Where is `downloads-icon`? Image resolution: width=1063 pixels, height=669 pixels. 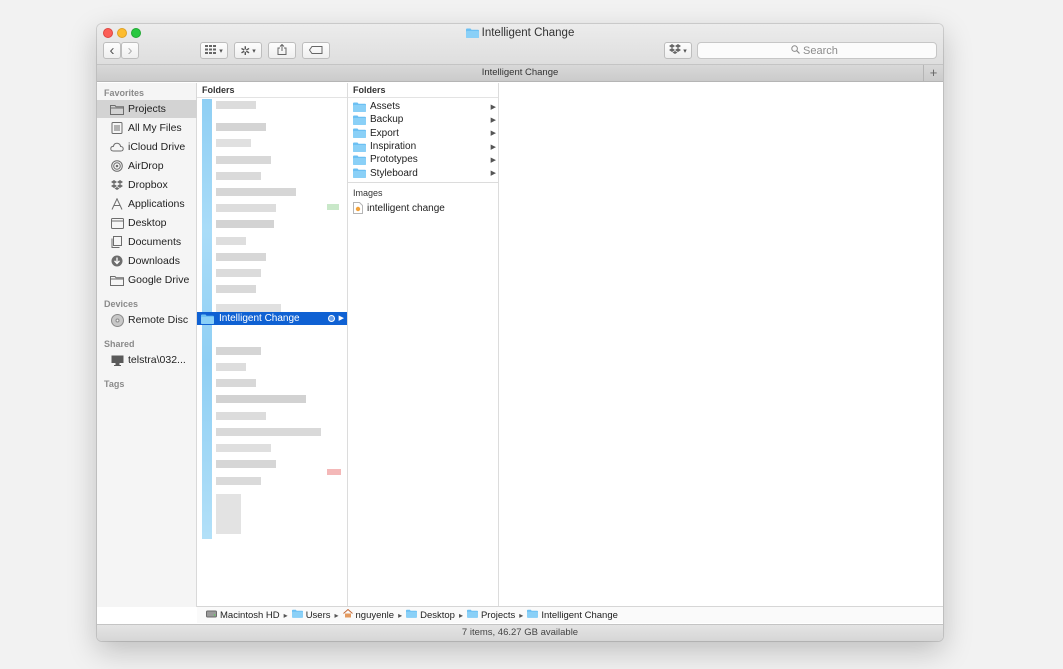 downloads-icon is located at coordinates (117, 261).